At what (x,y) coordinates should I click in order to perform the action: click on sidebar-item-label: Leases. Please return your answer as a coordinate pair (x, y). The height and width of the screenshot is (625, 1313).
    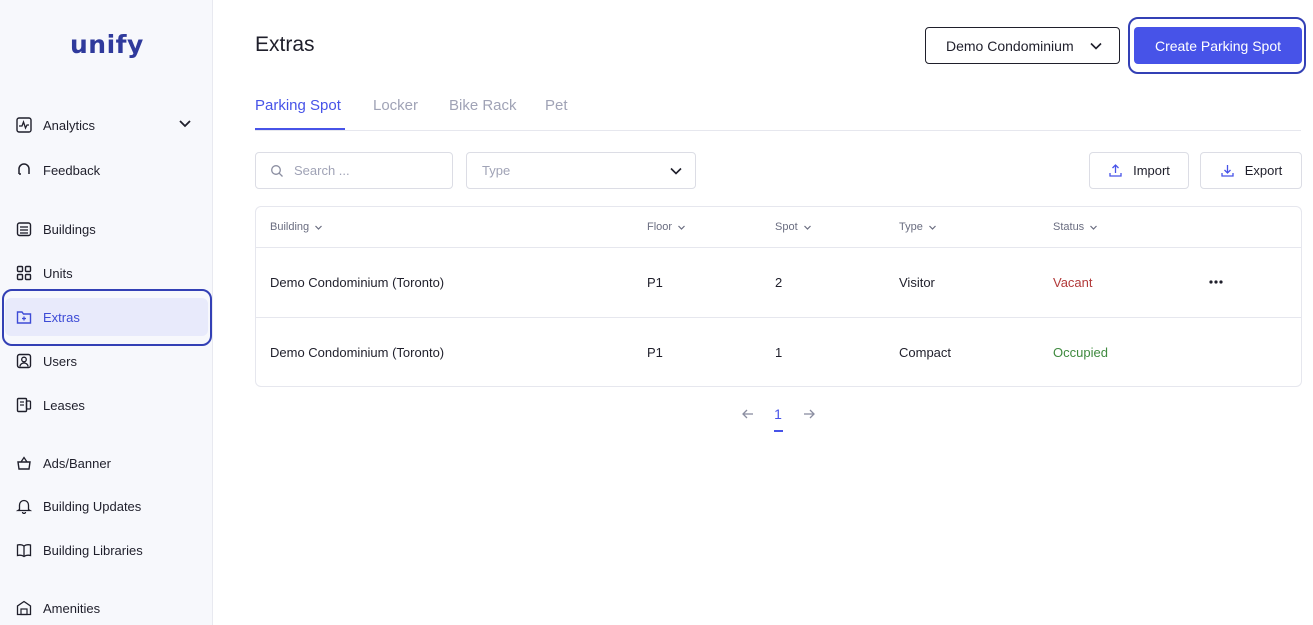
    Looking at the image, I should click on (64, 405).